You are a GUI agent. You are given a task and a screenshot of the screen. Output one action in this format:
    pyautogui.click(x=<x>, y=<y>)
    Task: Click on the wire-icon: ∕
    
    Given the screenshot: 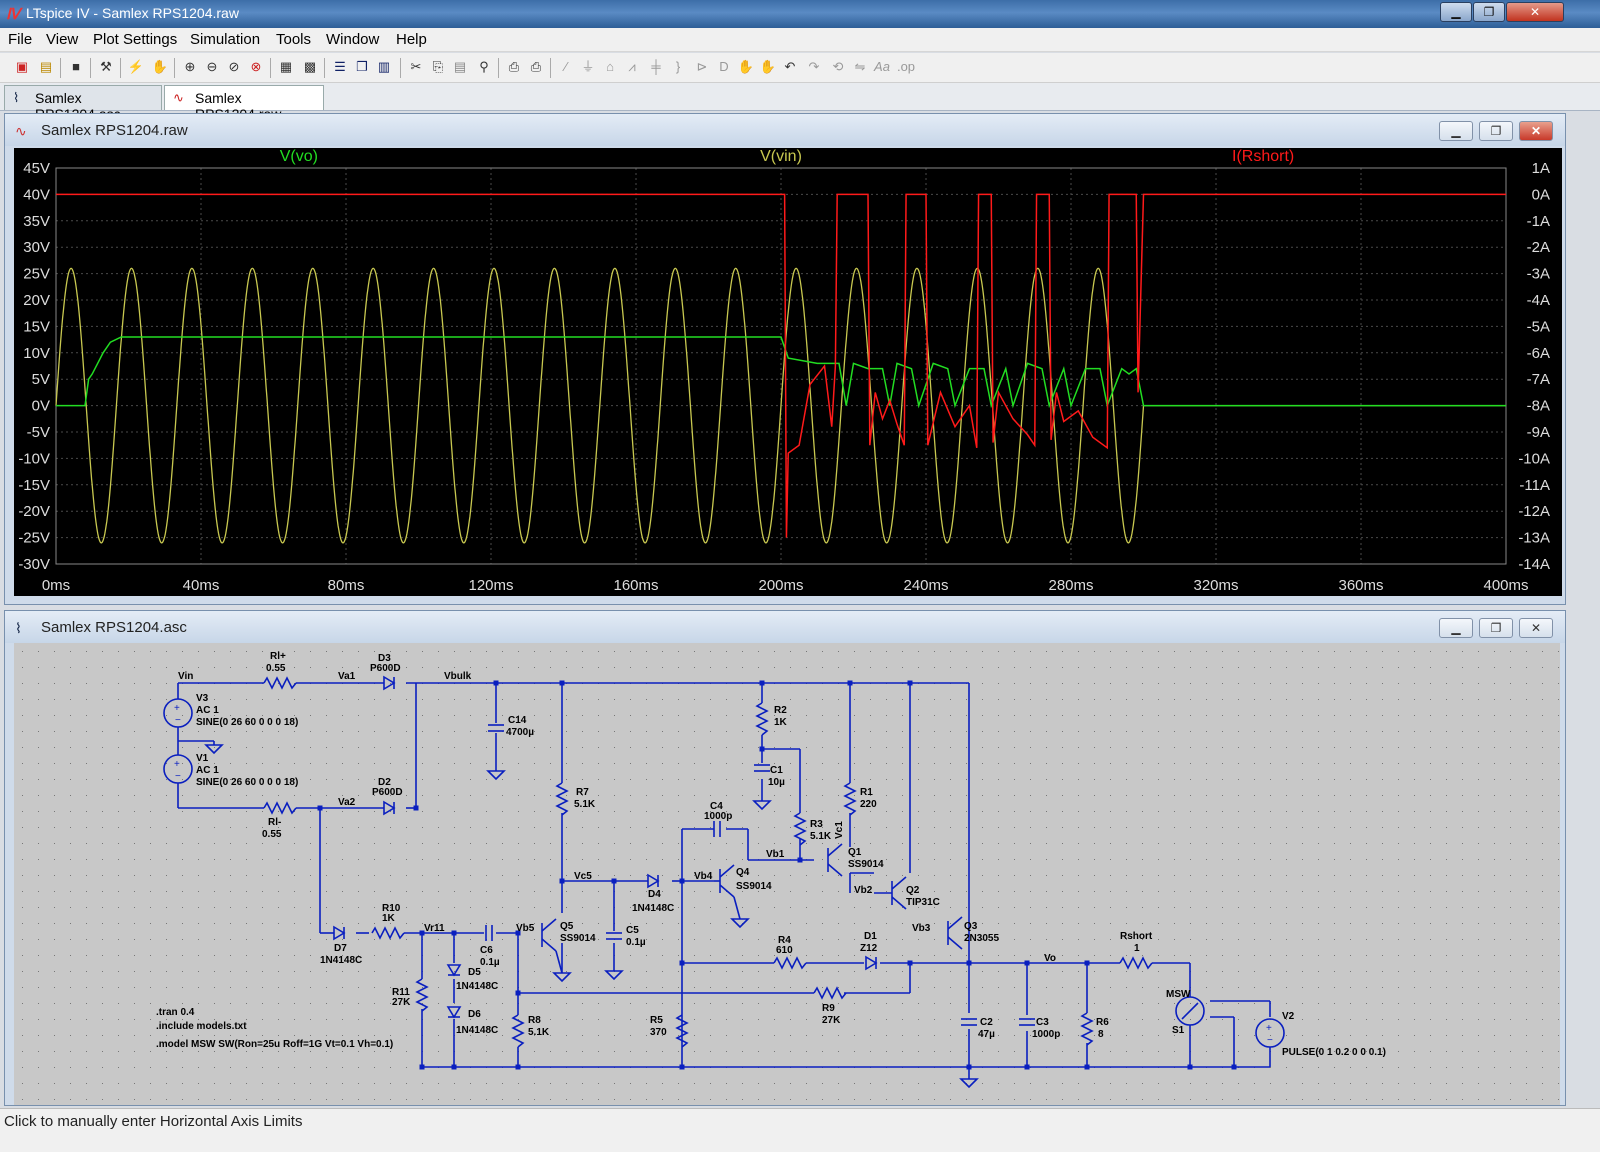 What is the action you would take?
    pyautogui.click(x=566, y=67)
    